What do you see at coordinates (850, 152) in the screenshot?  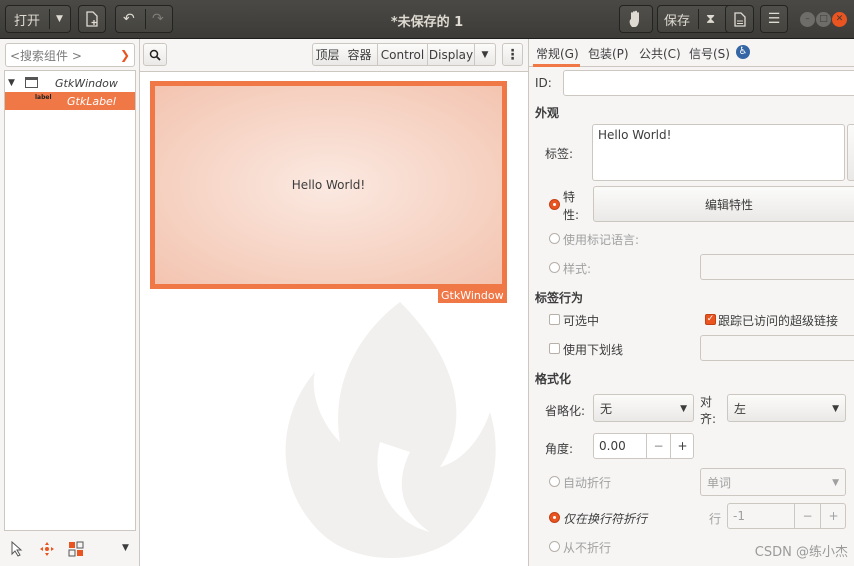 I see `label-translate-button` at bounding box center [850, 152].